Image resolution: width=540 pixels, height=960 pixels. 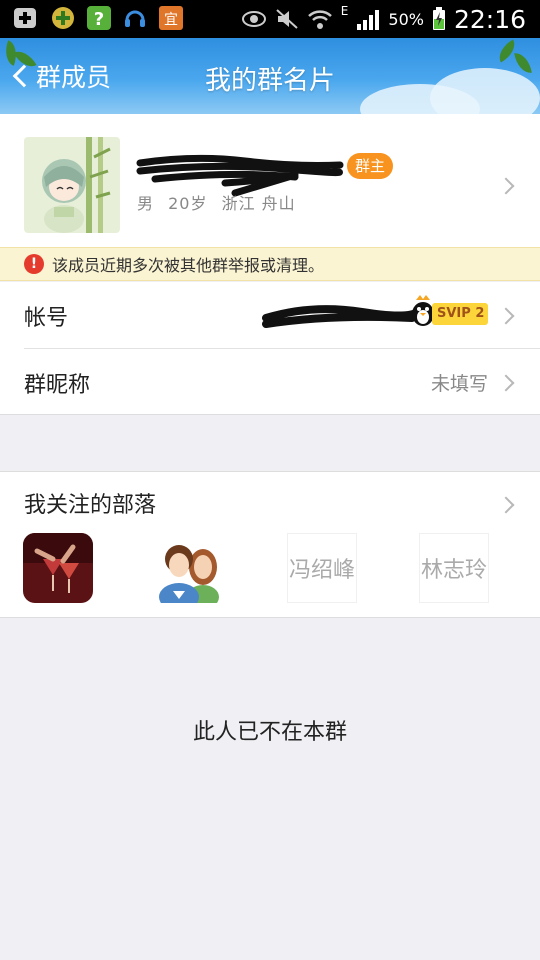 I want to click on account-row: 帐号 SVIP 2, so click(x=270, y=315).